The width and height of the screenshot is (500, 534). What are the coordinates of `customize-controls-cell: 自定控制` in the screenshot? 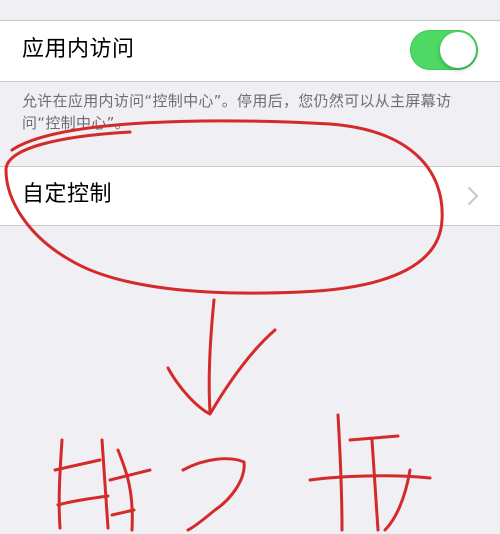 It's located at (250, 196).